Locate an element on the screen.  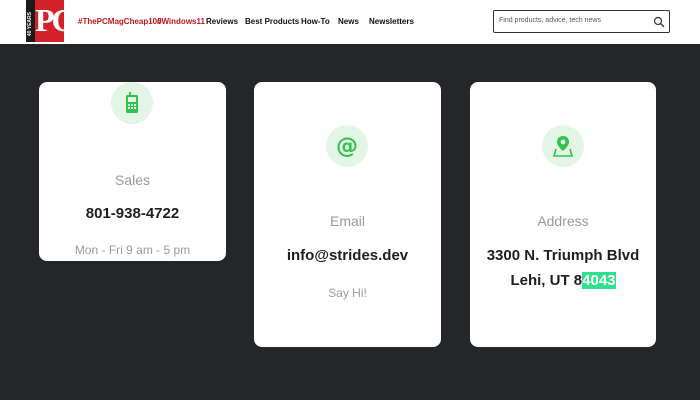
email-note: Say Hi! is located at coordinates (347, 293).